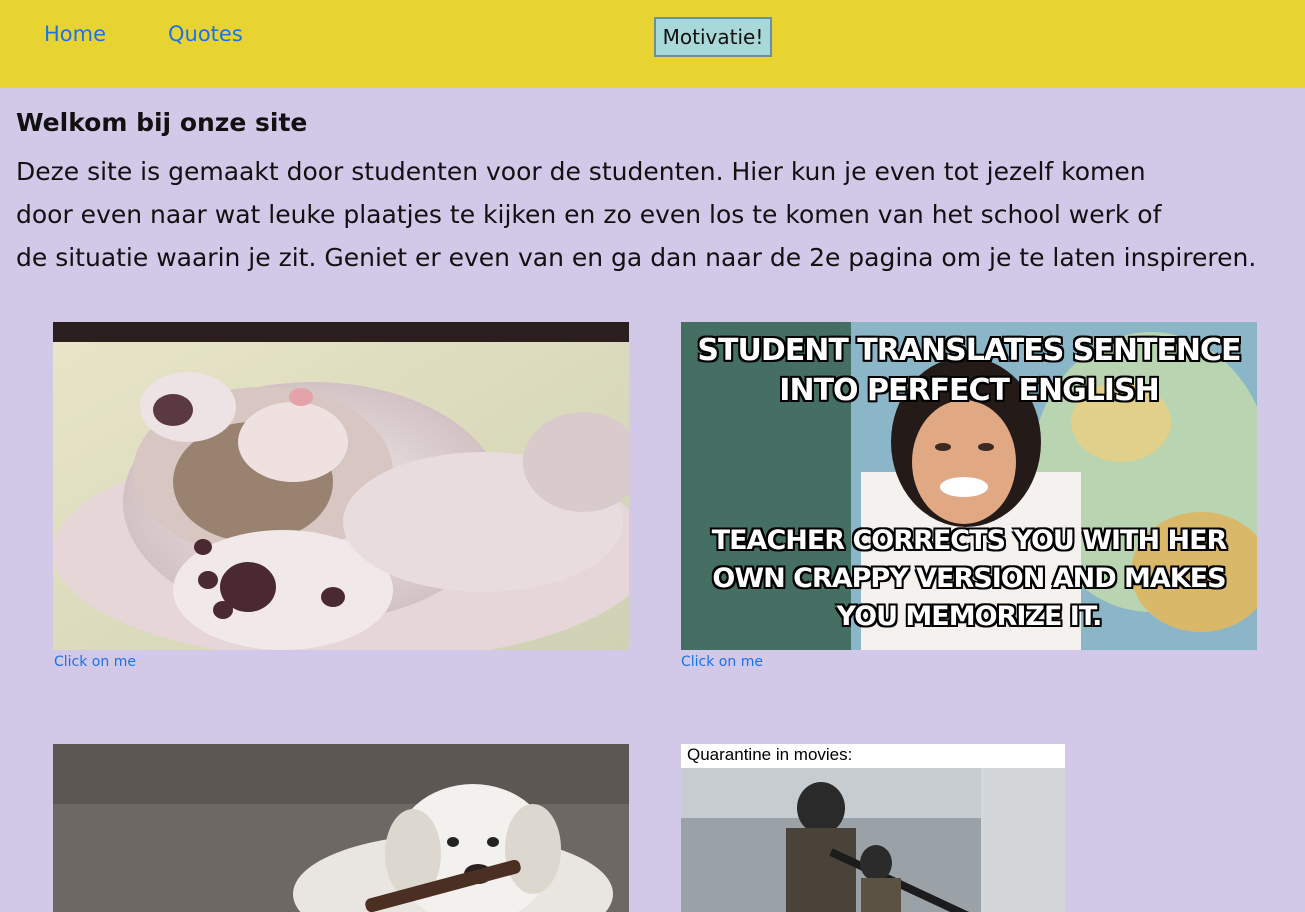  What do you see at coordinates (873, 840) in the screenshot?
I see `quarantine-photo` at bounding box center [873, 840].